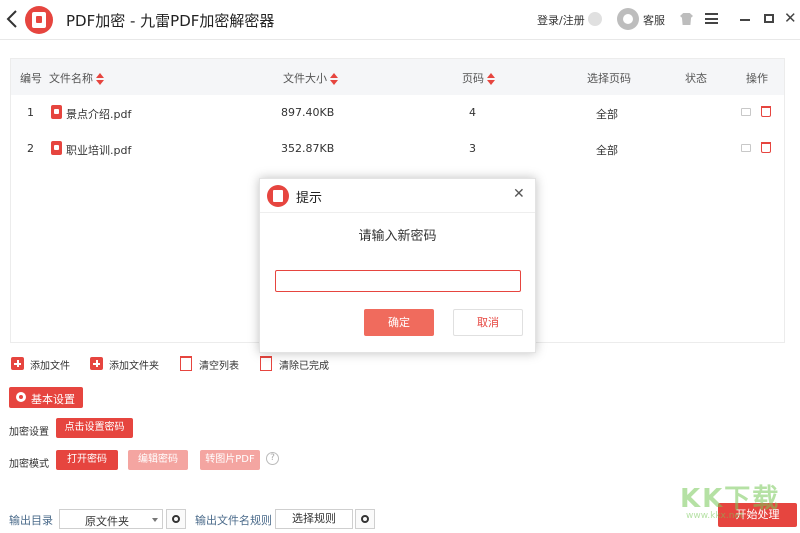  What do you see at coordinates (769, 18) in the screenshot?
I see `maximize-icon` at bounding box center [769, 18].